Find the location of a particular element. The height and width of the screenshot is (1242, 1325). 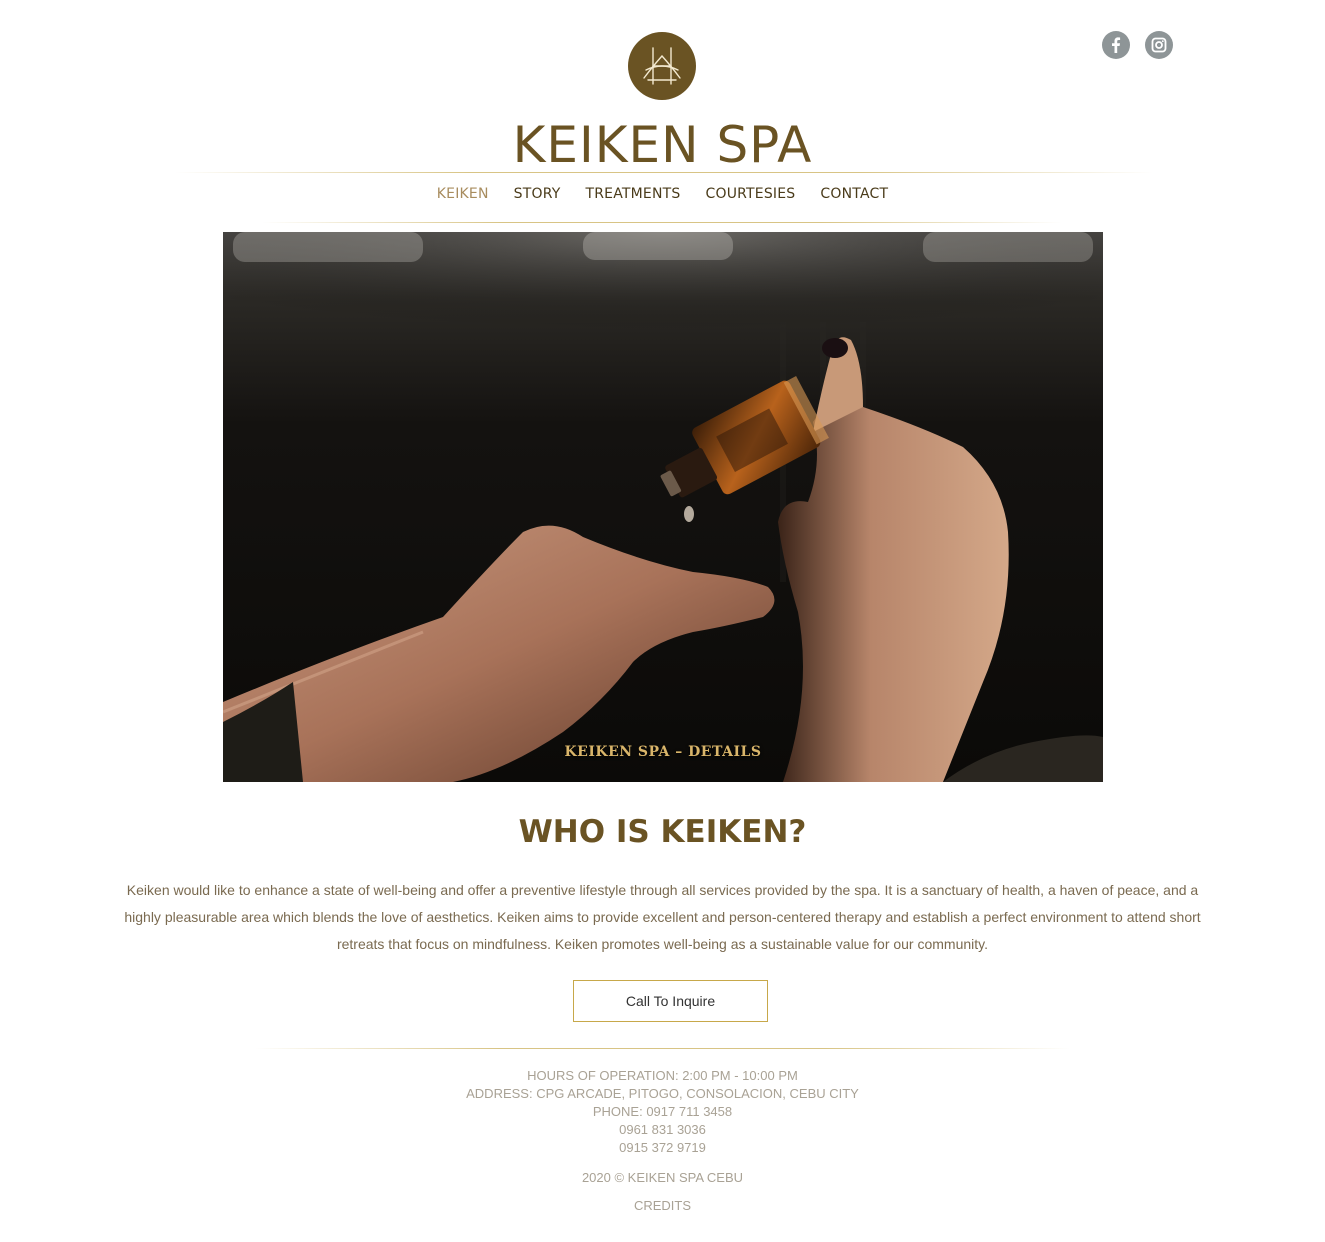

phone-text: 0915 372 9719 is located at coordinates (662, 1148).